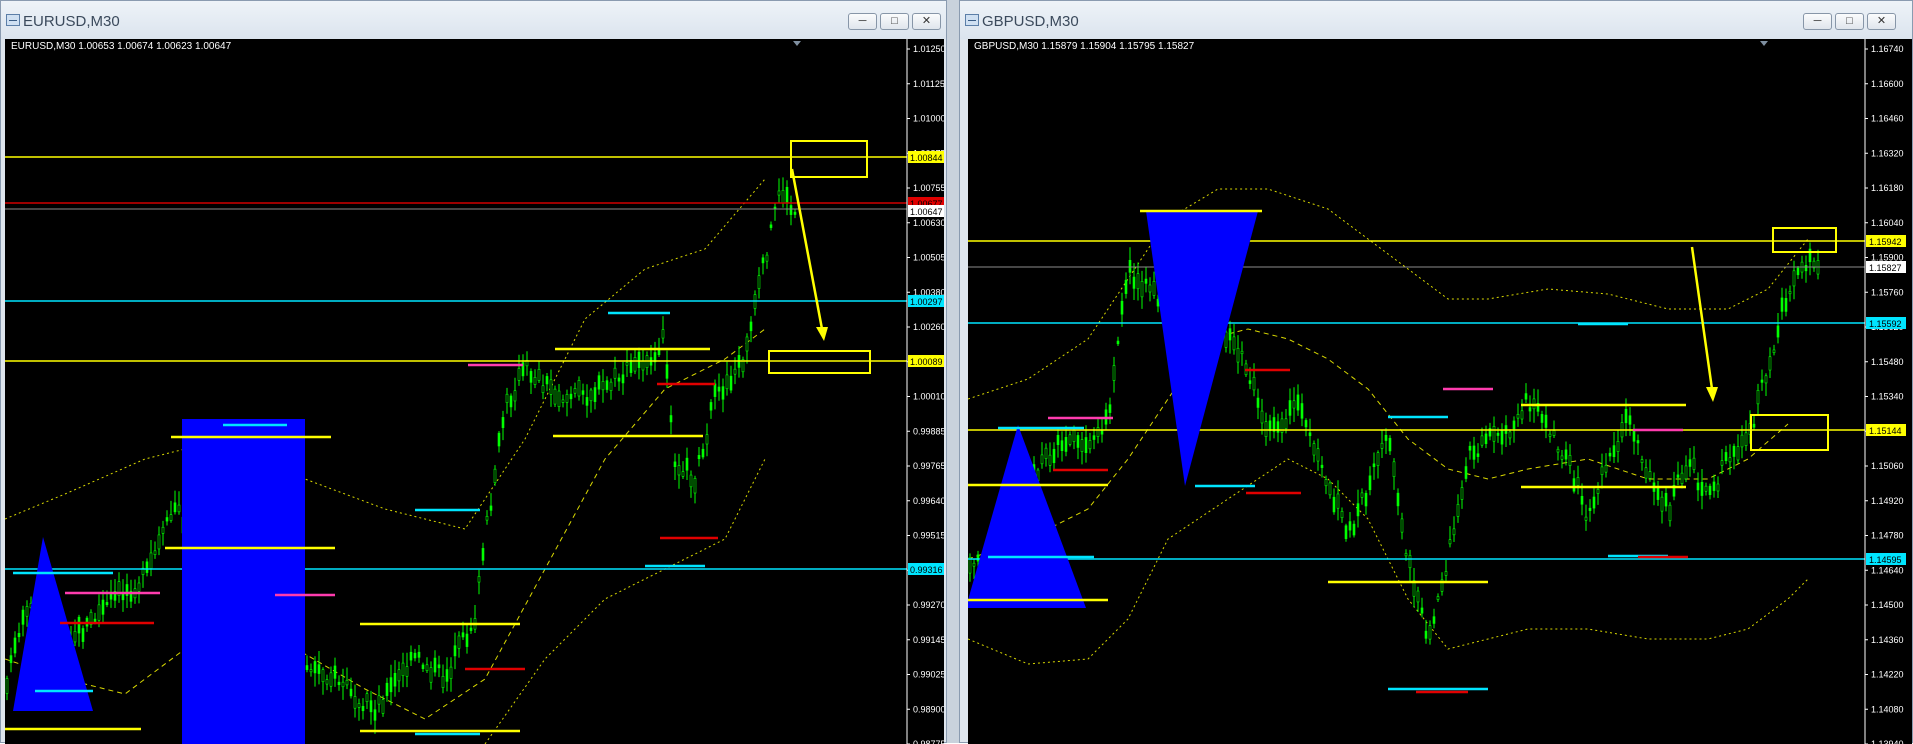 The height and width of the screenshot is (744, 1913). I want to click on support-tag: 1.00089, so click(926, 361).